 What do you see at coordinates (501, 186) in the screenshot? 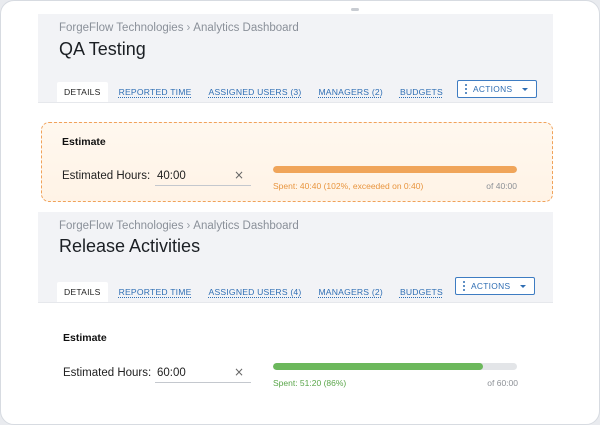
I see `of-total-text: of 40:00` at bounding box center [501, 186].